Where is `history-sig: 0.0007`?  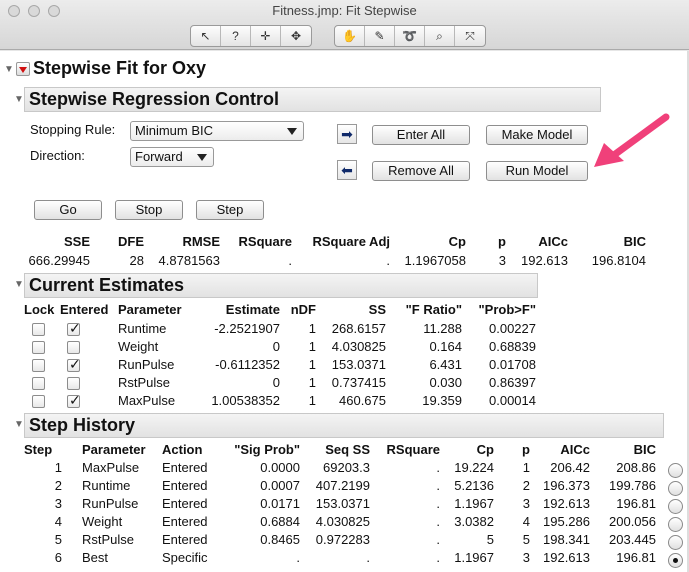
history-sig: 0.0007 is located at coordinates (280, 485).